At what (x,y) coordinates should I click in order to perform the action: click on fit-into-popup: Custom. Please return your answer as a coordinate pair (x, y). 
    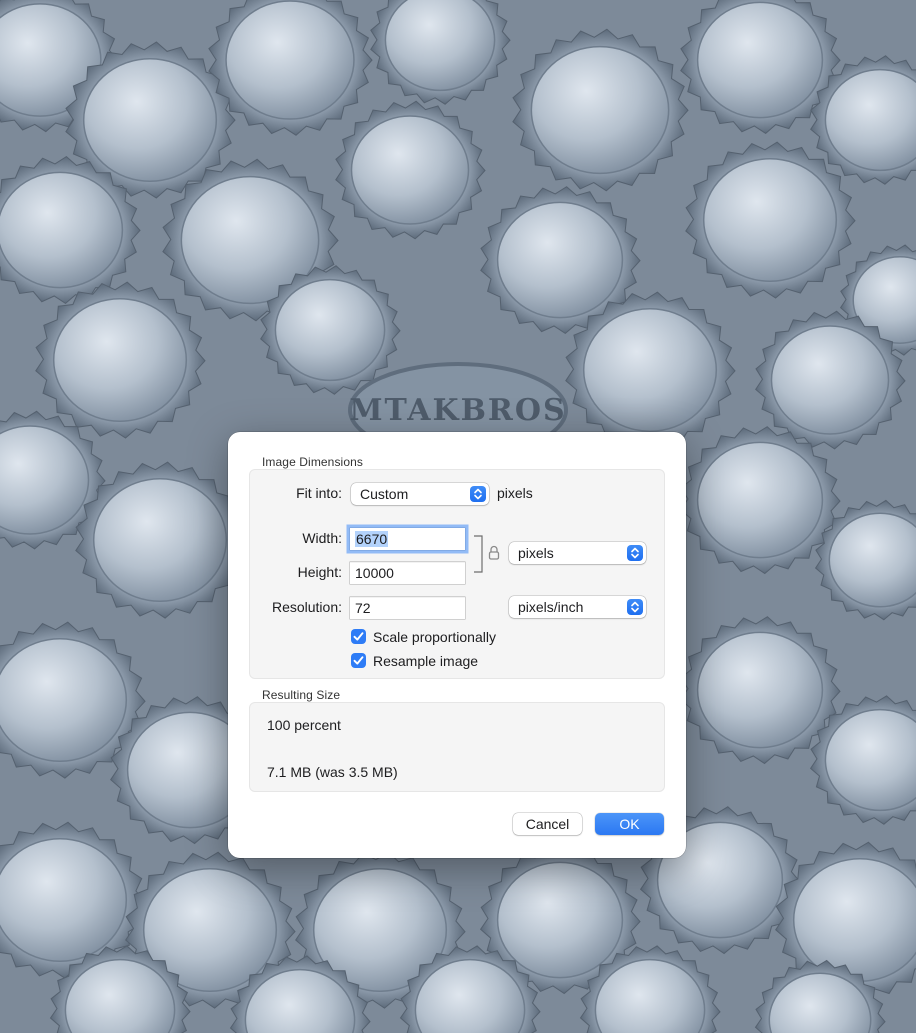
    Looking at the image, I should click on (420, 494).